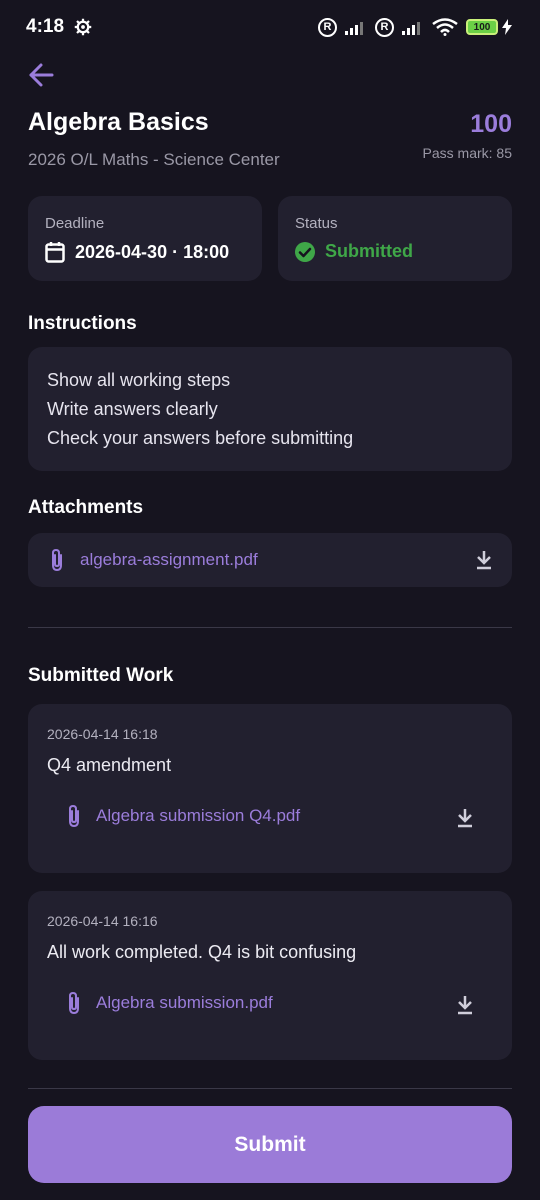 The width and height of the screenshot is (540, 1200). I want to click on battery-indicator: 100, so click(489, 27).